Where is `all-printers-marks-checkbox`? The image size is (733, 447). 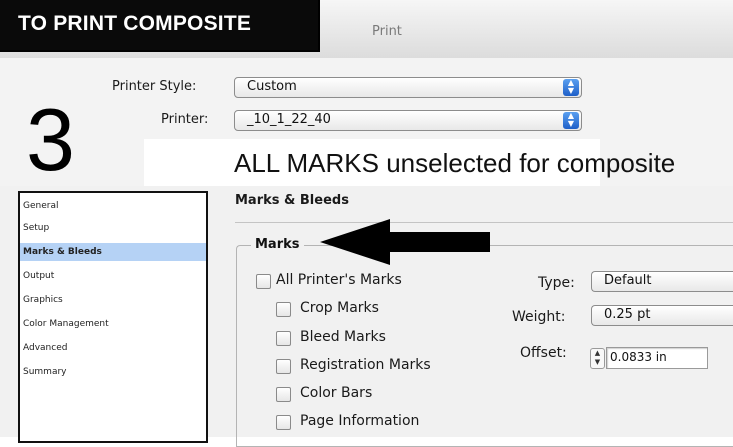
all-printers-marks-checkbox is located at coordinates (263, 281).